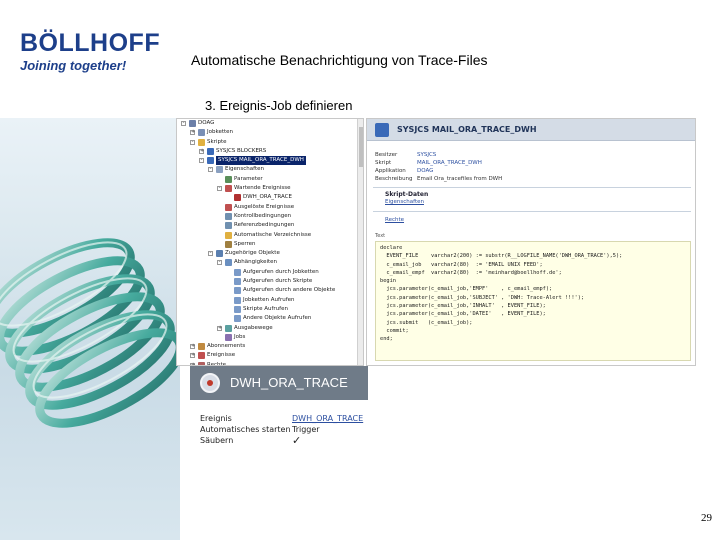  Describe the element at coordinates (270, 337) in the screenshot. I see `tree-item: Jobs` at that location.